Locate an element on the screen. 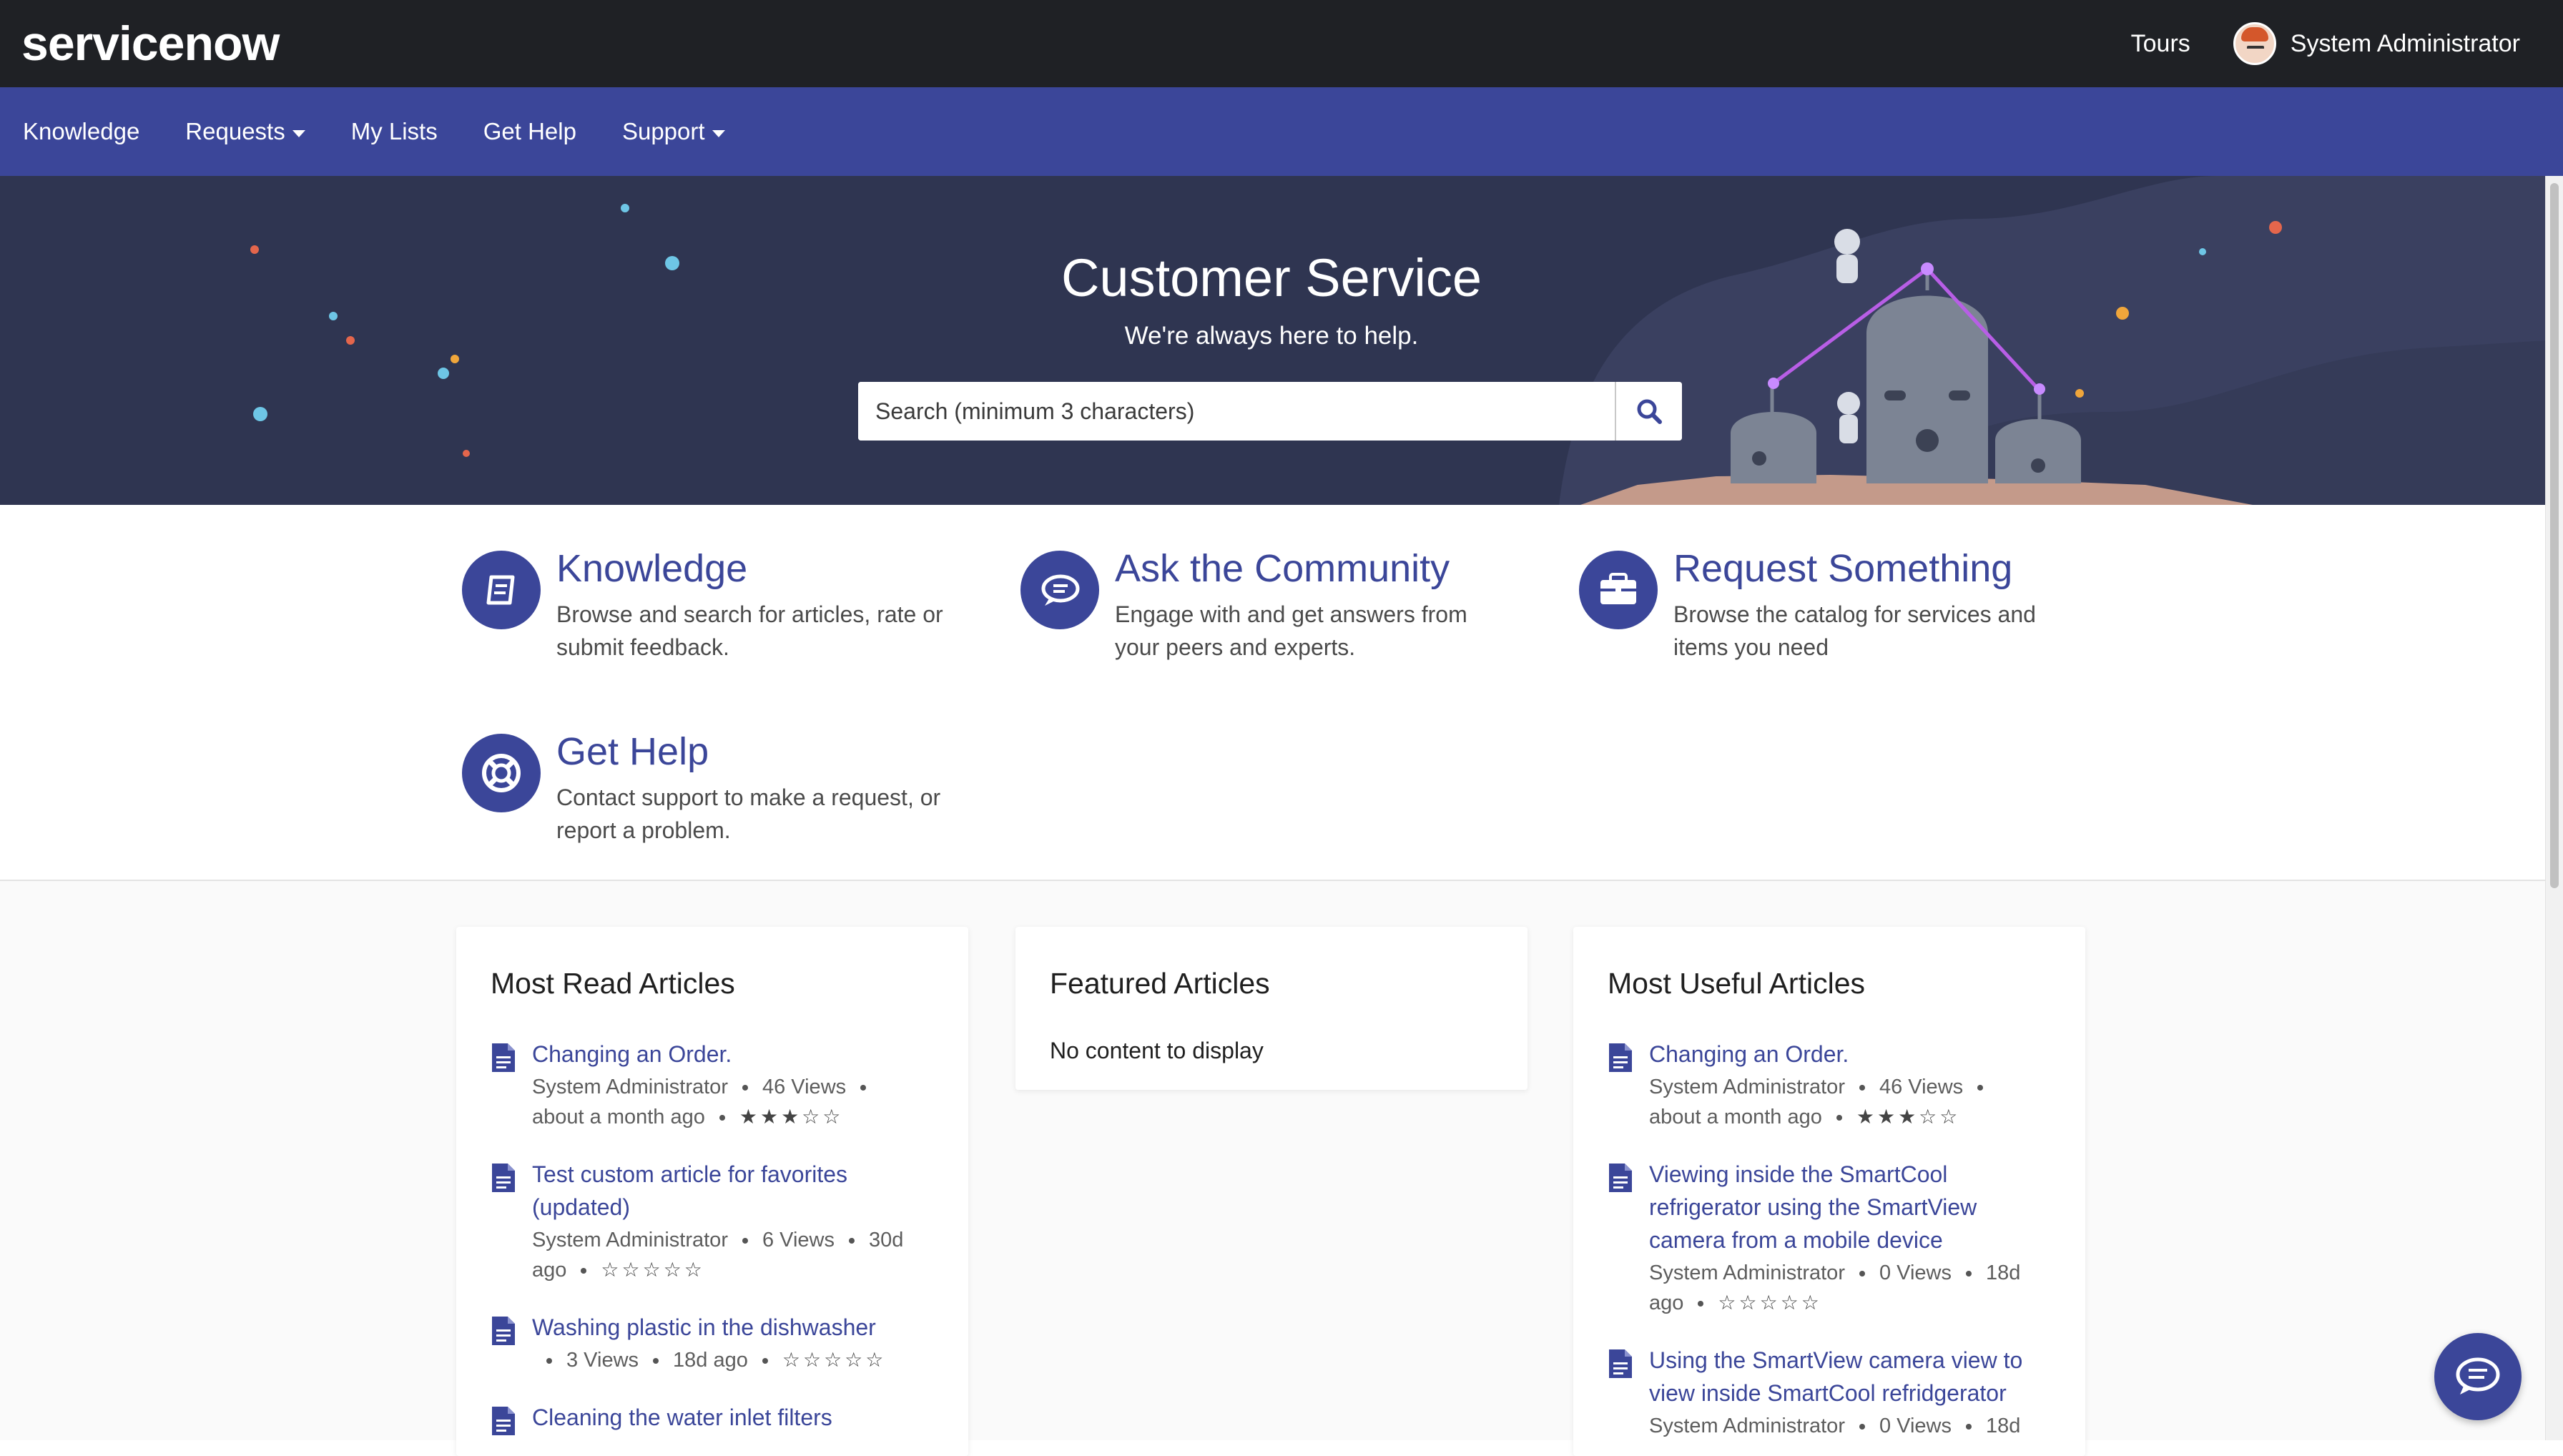 The width and height of the screenshot is (2563, 1456). nav-item-knowledge: Knowledge is located at coordinates (81, 131).